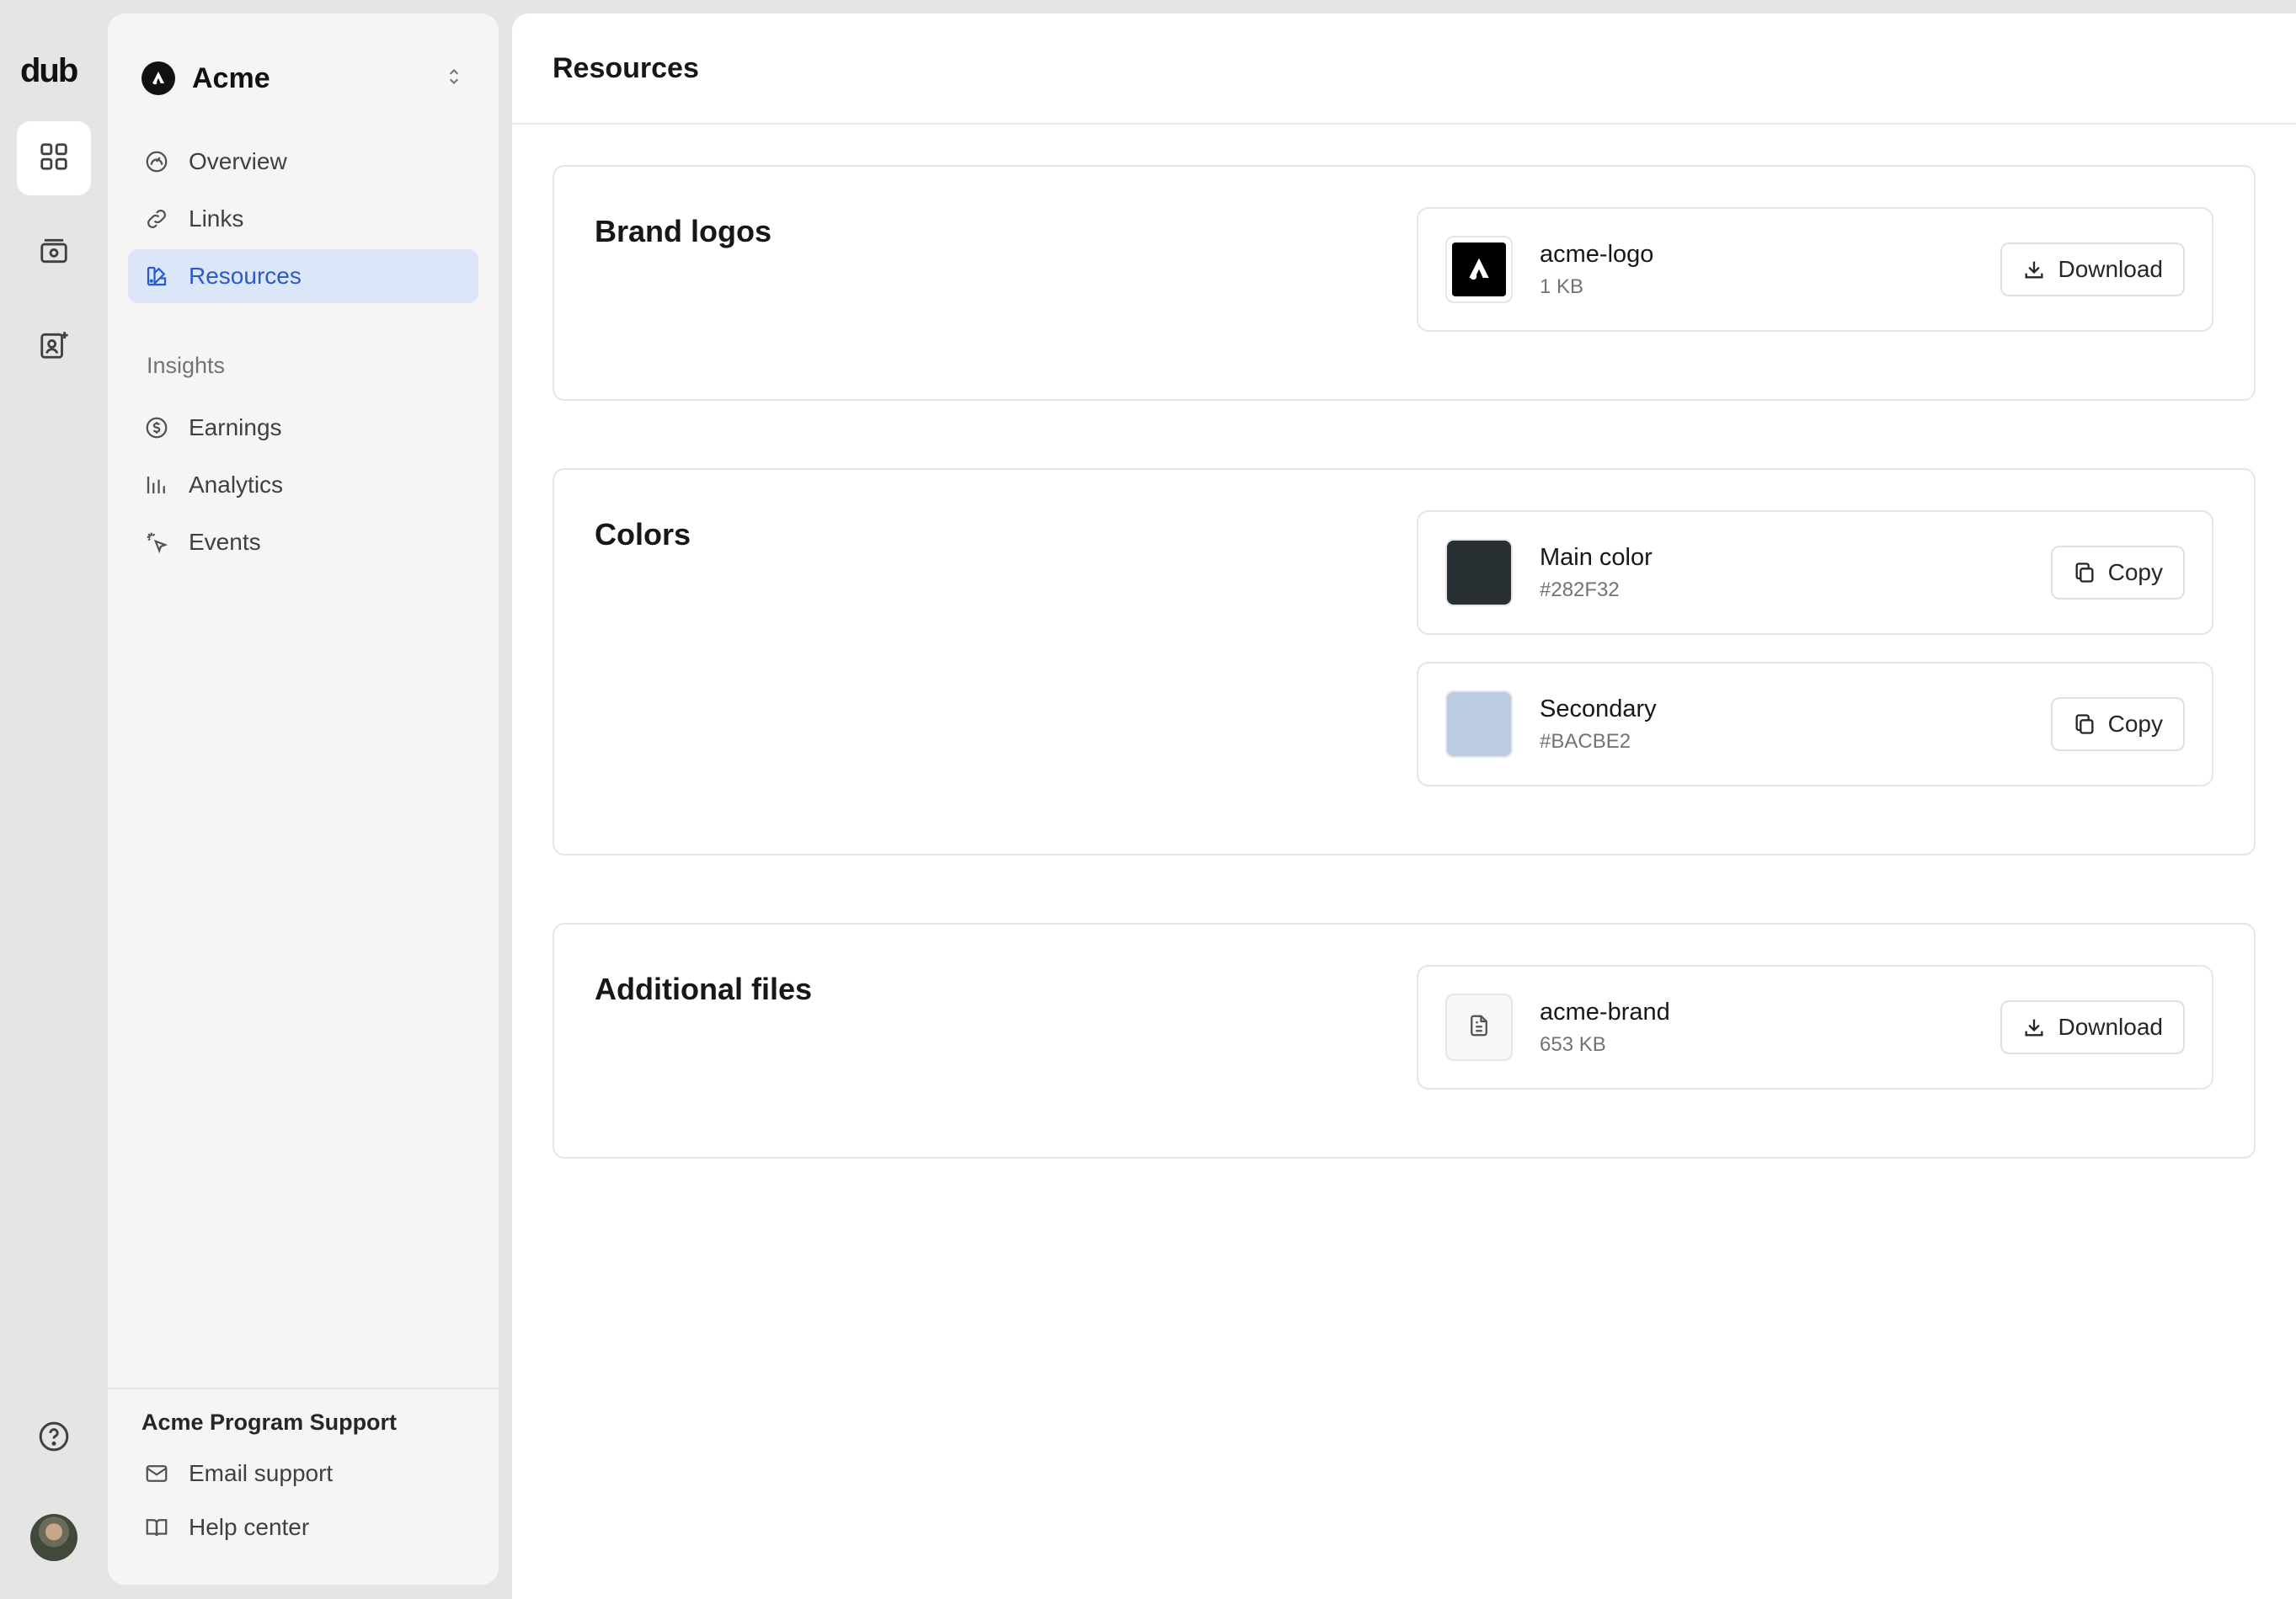 The image size is (2296, 1599). I want to click on grid-icon, so click(54, 159).